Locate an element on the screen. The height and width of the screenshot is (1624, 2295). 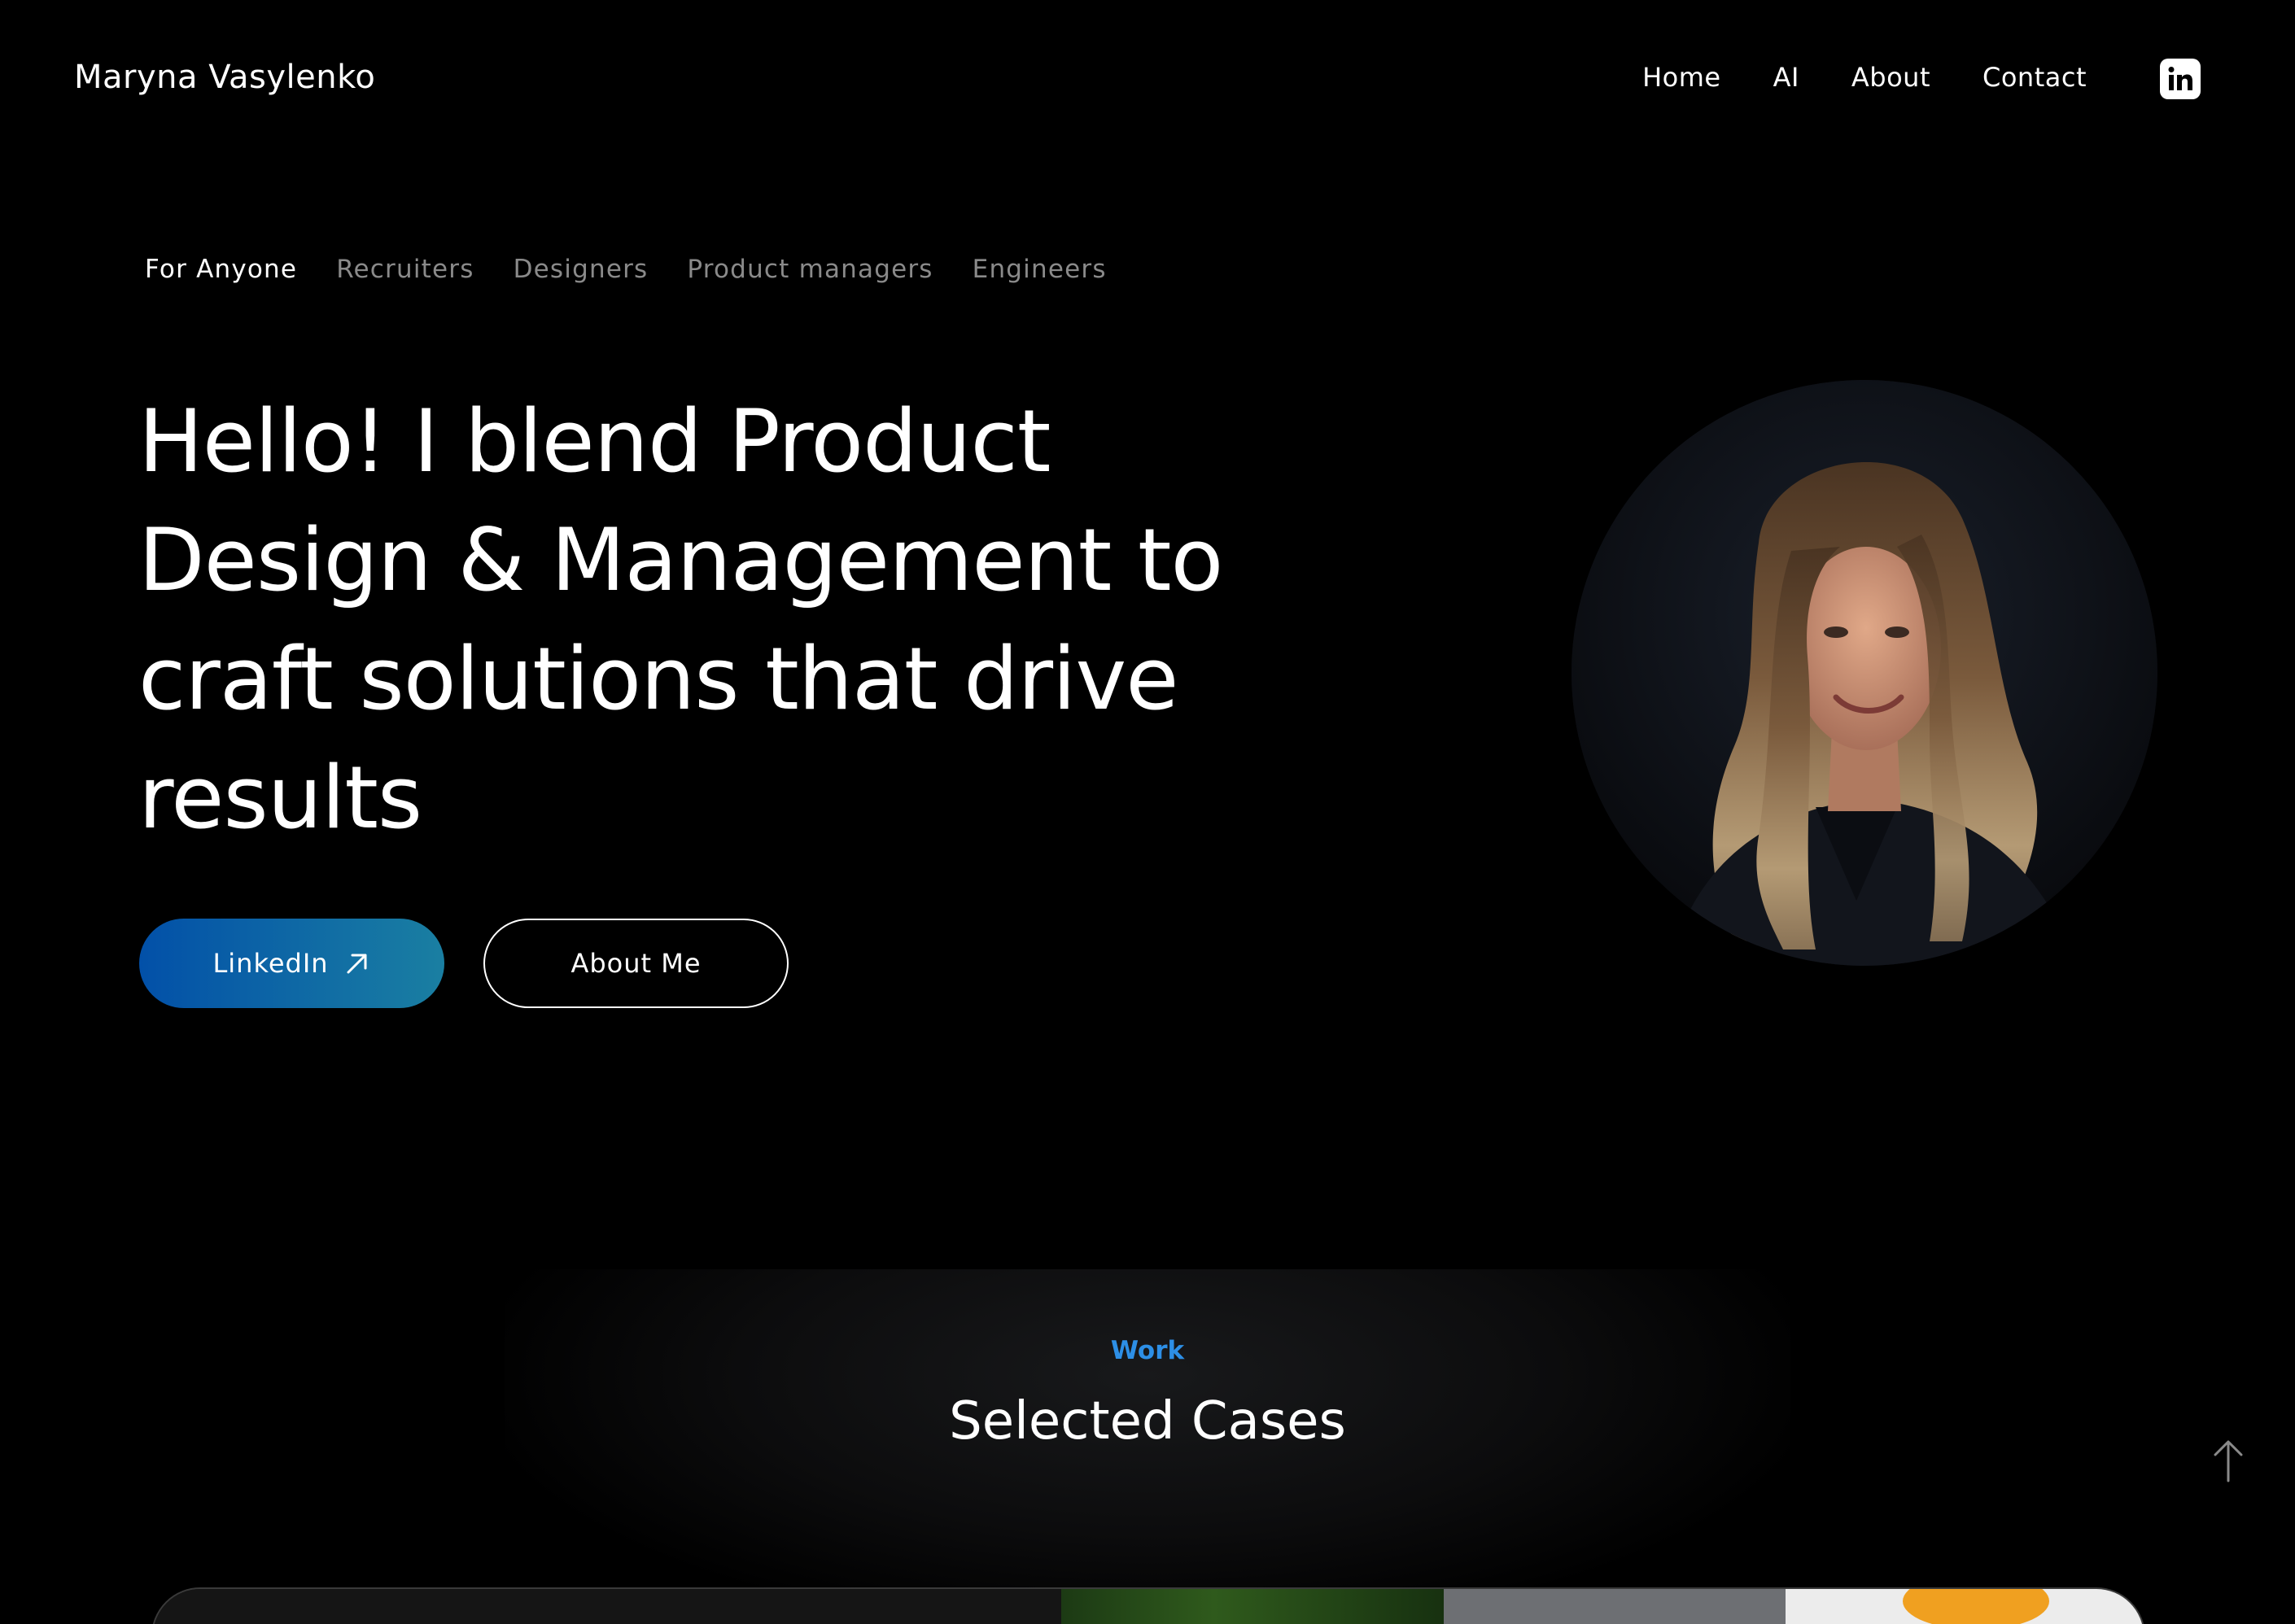
profile-photo is located at coordinates (1864, 673).